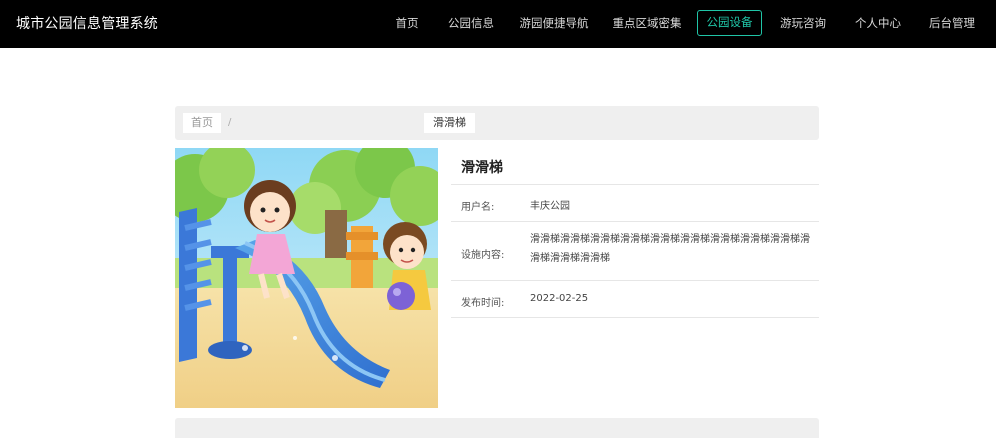 Image resolution: width=996 pixels, height=438 pixels. I want to click on field-label-username: 用户名:, so click(478, 207).